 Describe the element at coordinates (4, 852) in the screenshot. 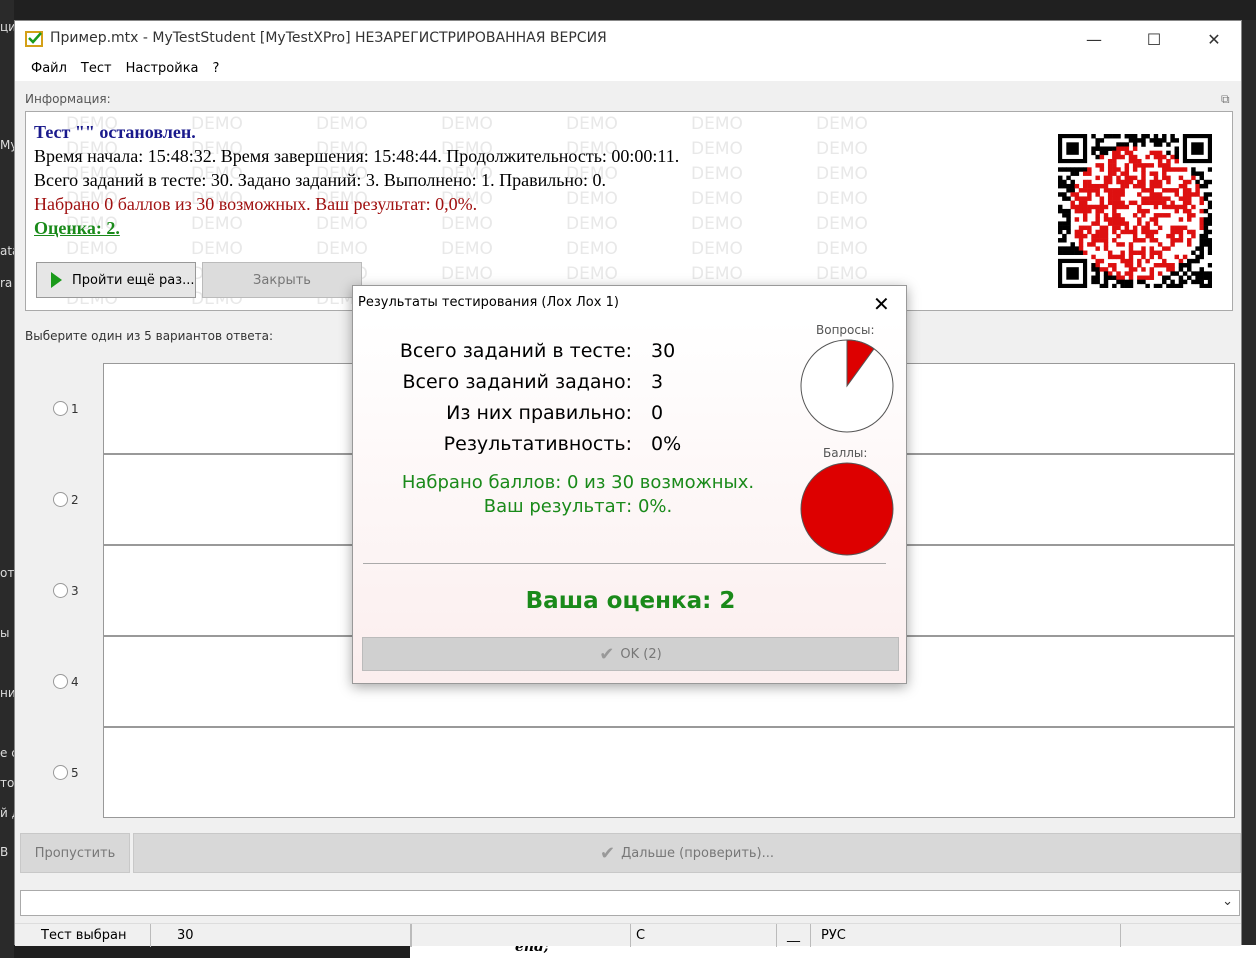

I see `background-snippet: В` at that location.